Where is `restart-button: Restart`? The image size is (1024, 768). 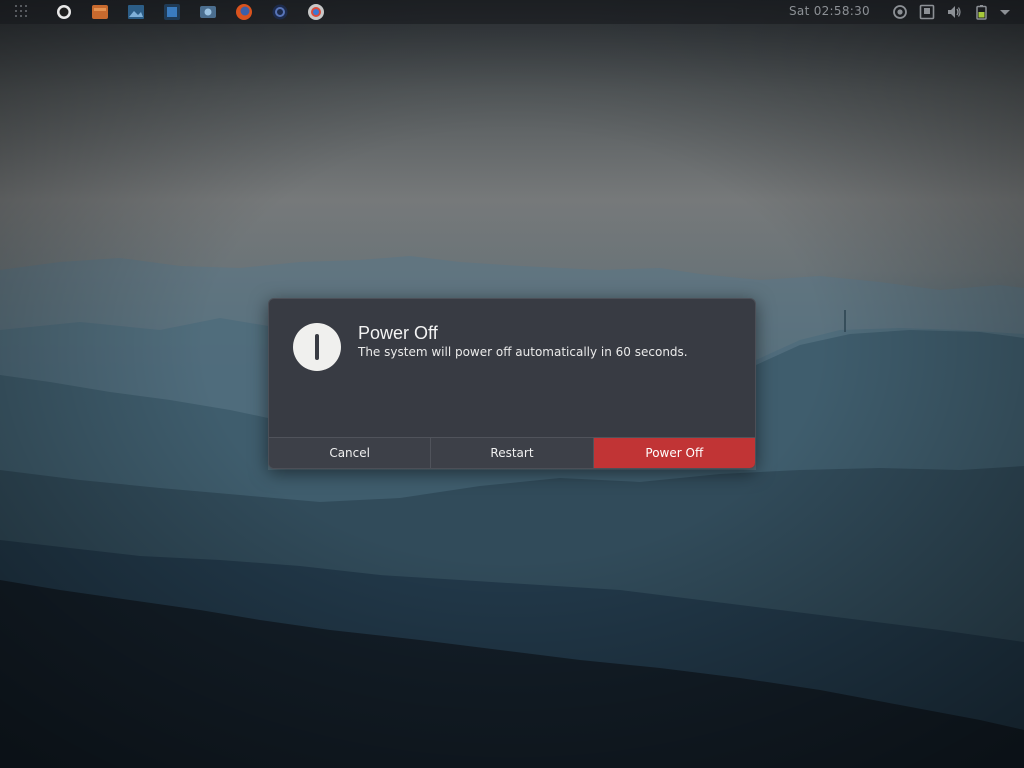
restart-button: Restart is located at coordinates (511, 453).